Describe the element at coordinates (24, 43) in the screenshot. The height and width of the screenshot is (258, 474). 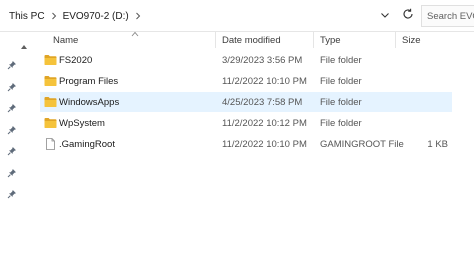
I see `nav-scroll-up-icon` at that location.